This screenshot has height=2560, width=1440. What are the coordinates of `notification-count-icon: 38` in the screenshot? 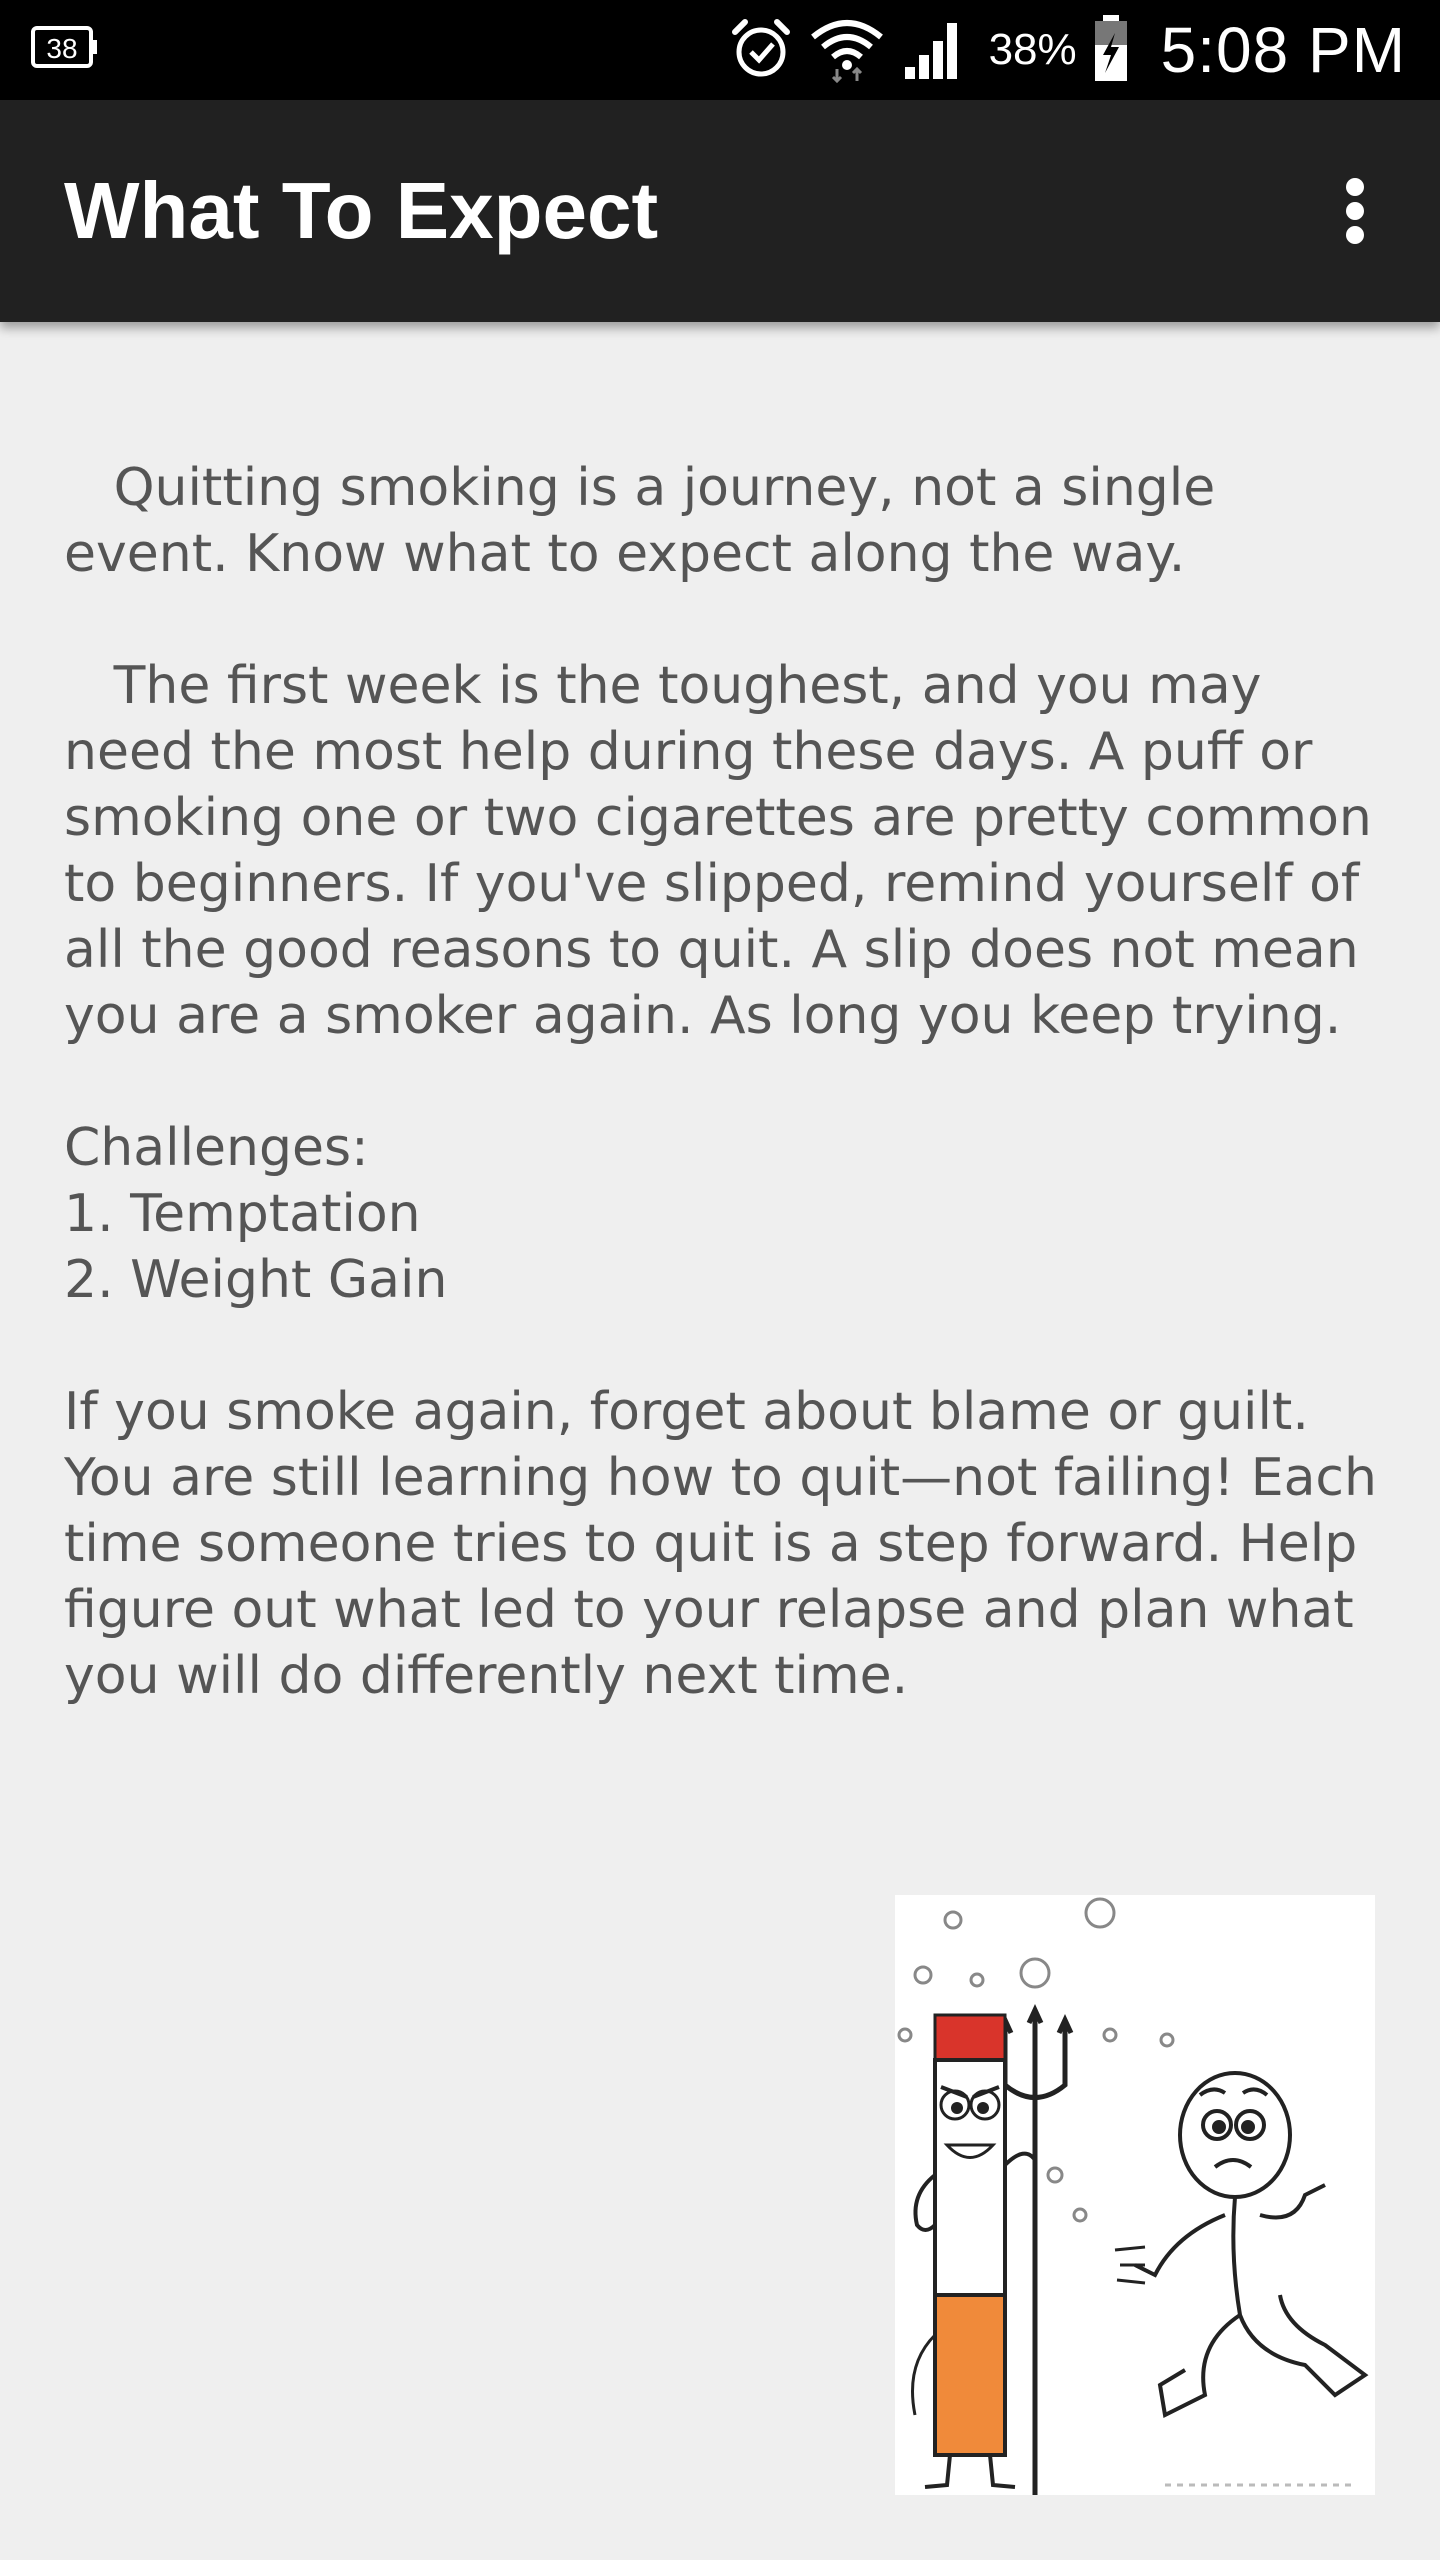 It's located at (65, 47).